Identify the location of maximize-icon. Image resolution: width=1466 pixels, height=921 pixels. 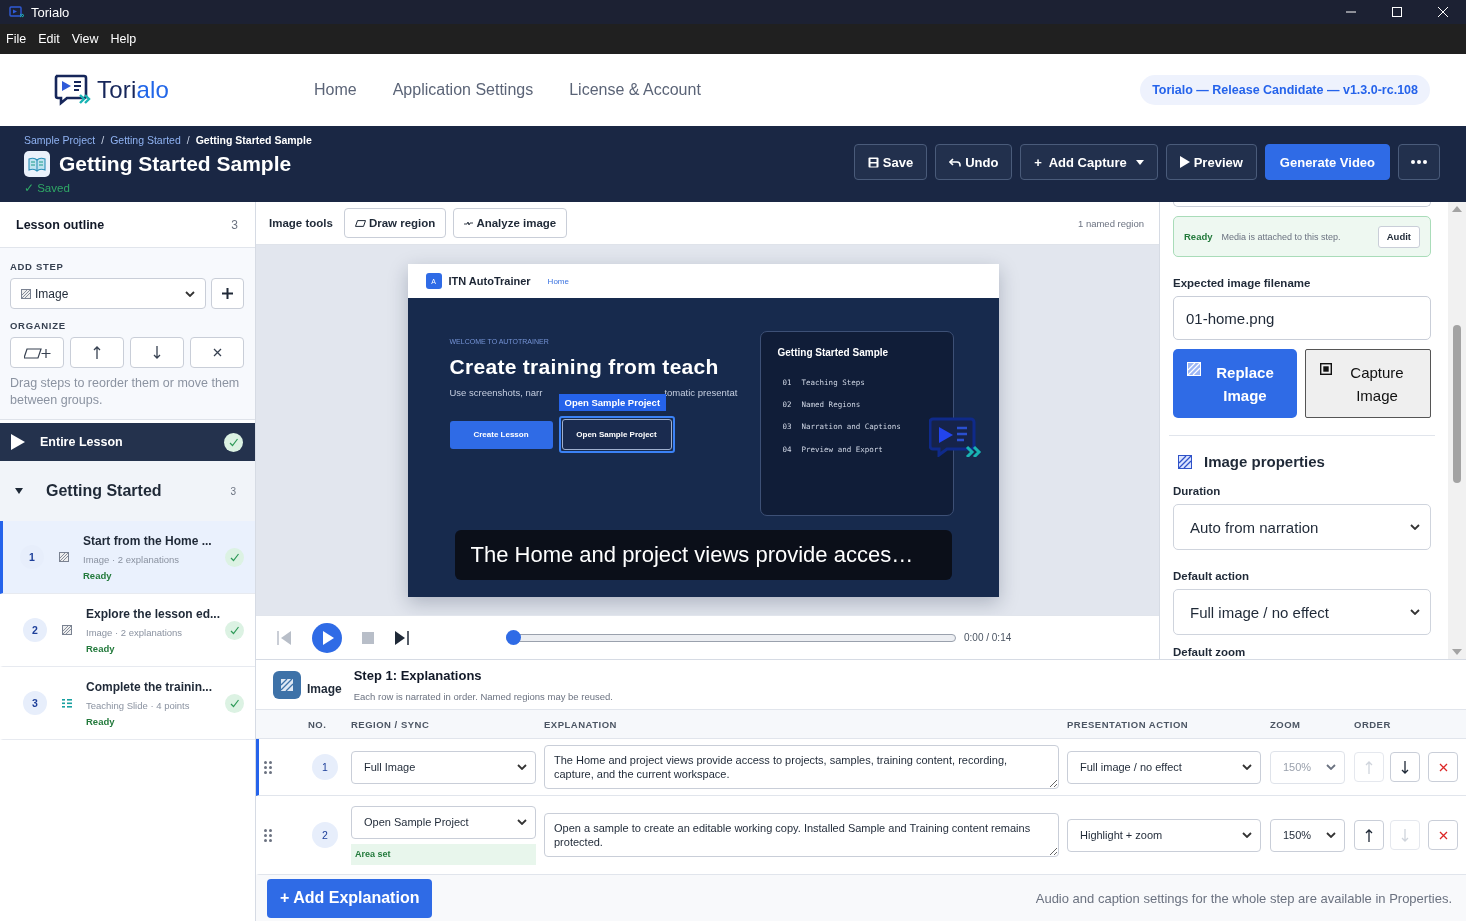
(1397, 12).